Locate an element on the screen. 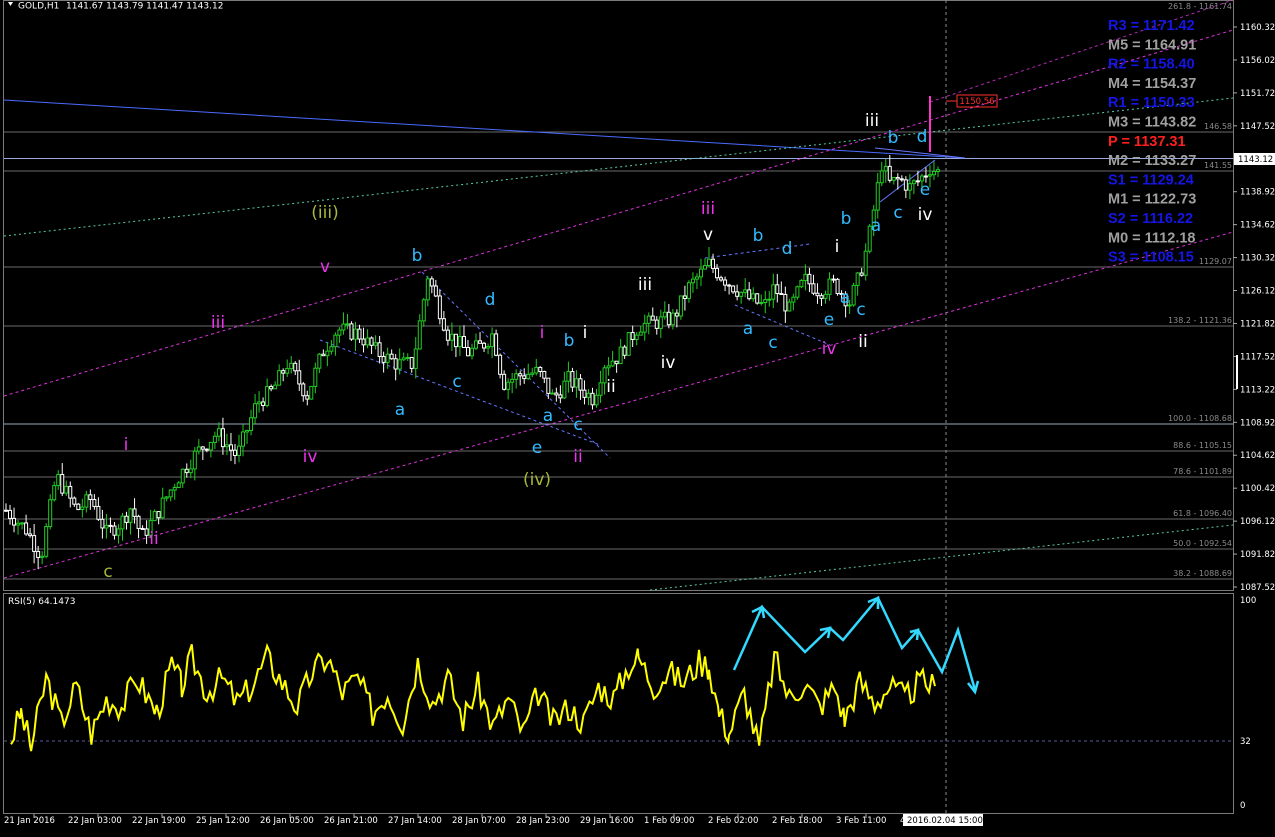 Image resolution: width=1275 pixels, height=837 pixels. price-tick-label: 1087.52 is located at coordinates (1257, 588).